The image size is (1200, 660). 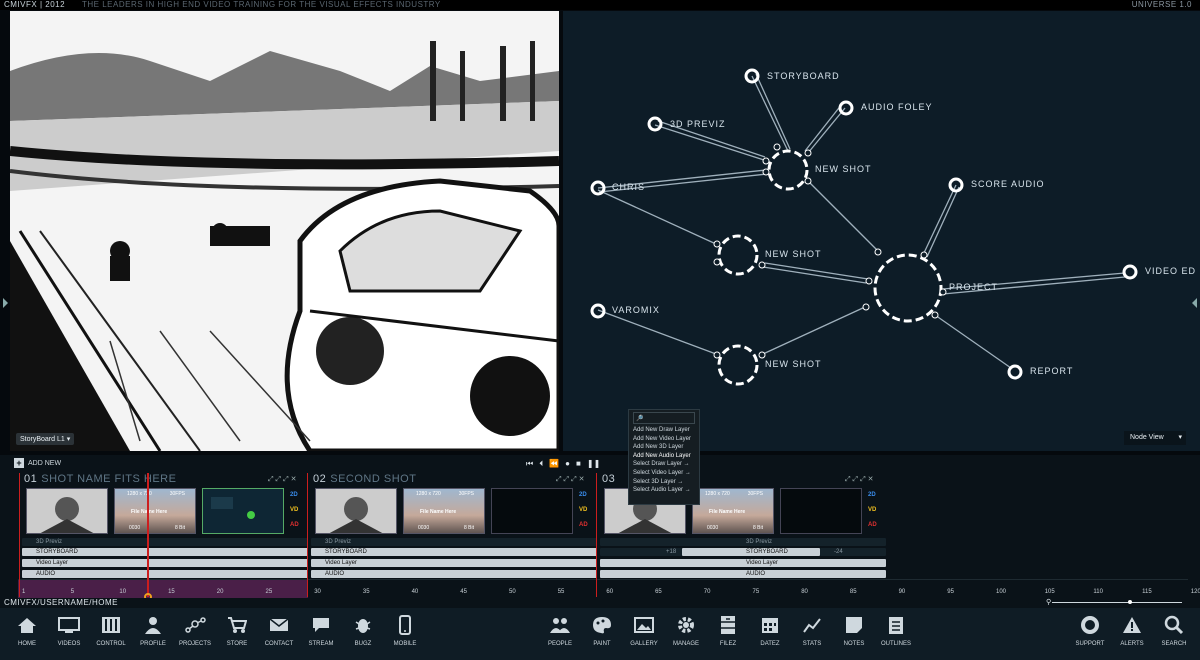 I want to click on zoom-slider: ⚲, so click(x=1116, y=602).